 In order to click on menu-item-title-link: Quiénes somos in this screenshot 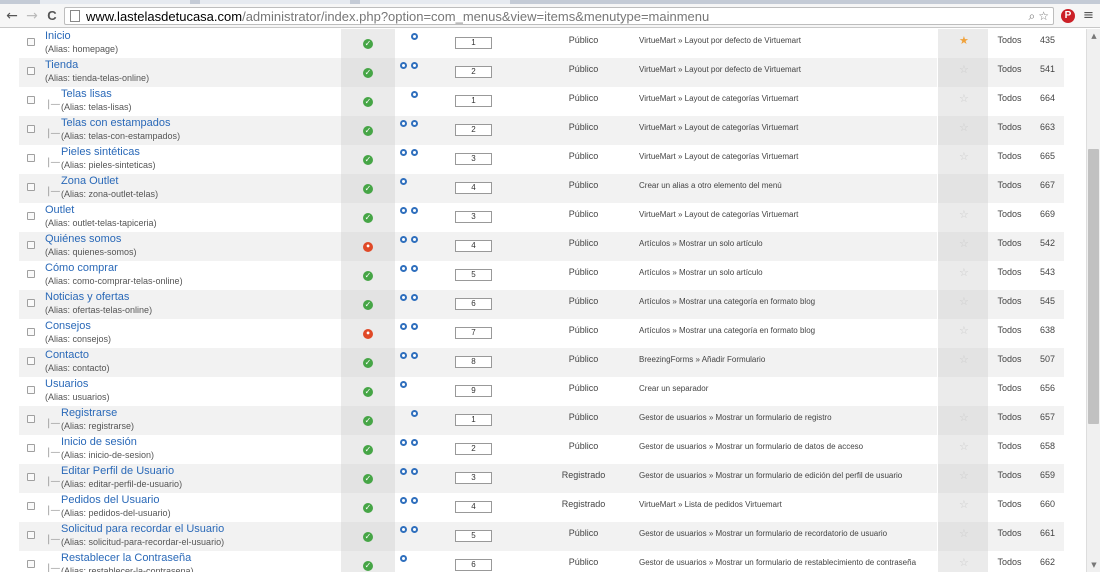, I will do `click(83, 239)`.